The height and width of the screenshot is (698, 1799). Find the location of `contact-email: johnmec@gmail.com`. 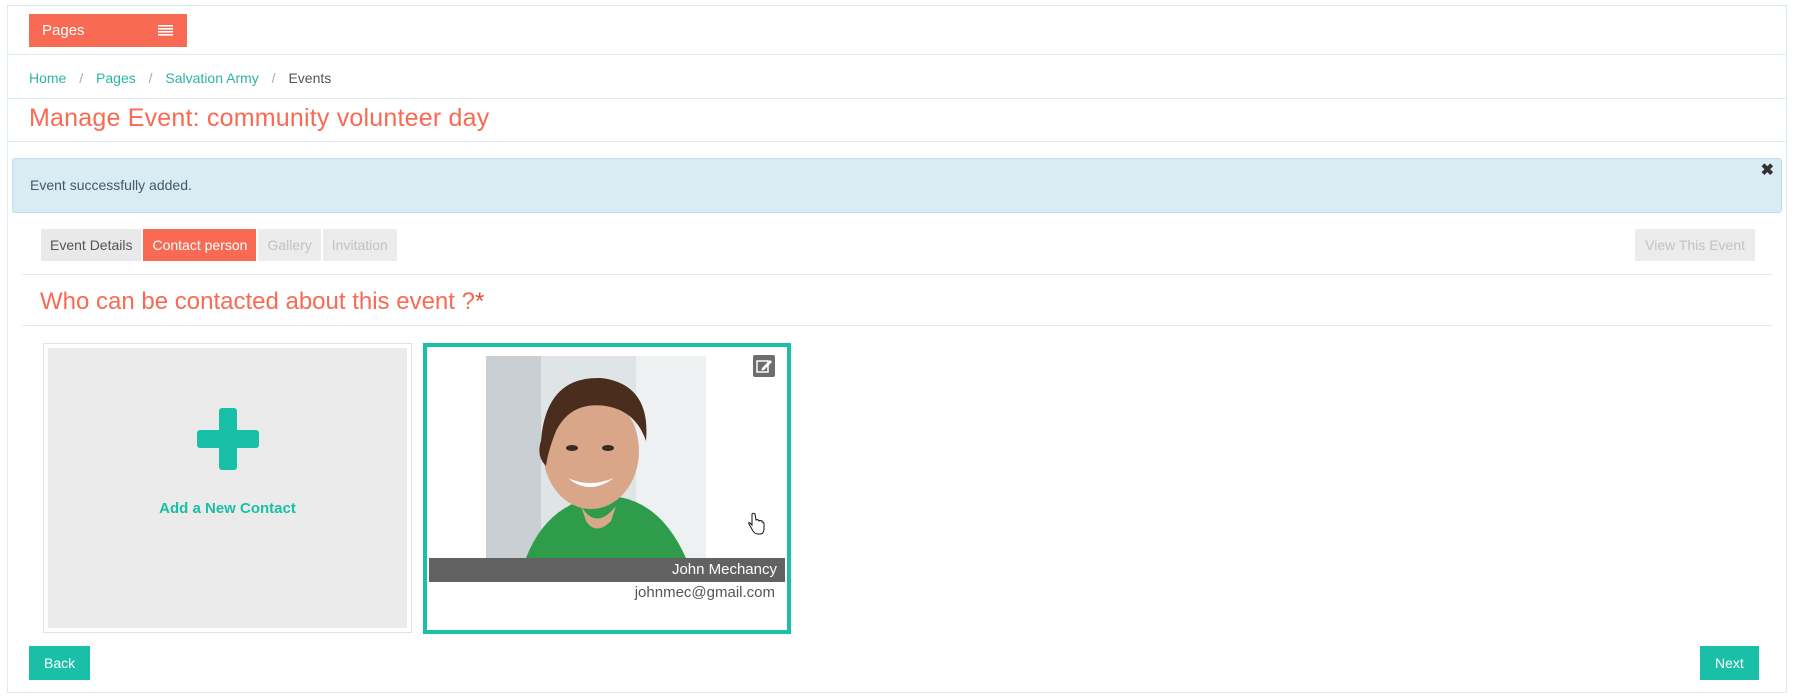

contact-email: johnmec@gmail.com is located at coordinates (704, 592).